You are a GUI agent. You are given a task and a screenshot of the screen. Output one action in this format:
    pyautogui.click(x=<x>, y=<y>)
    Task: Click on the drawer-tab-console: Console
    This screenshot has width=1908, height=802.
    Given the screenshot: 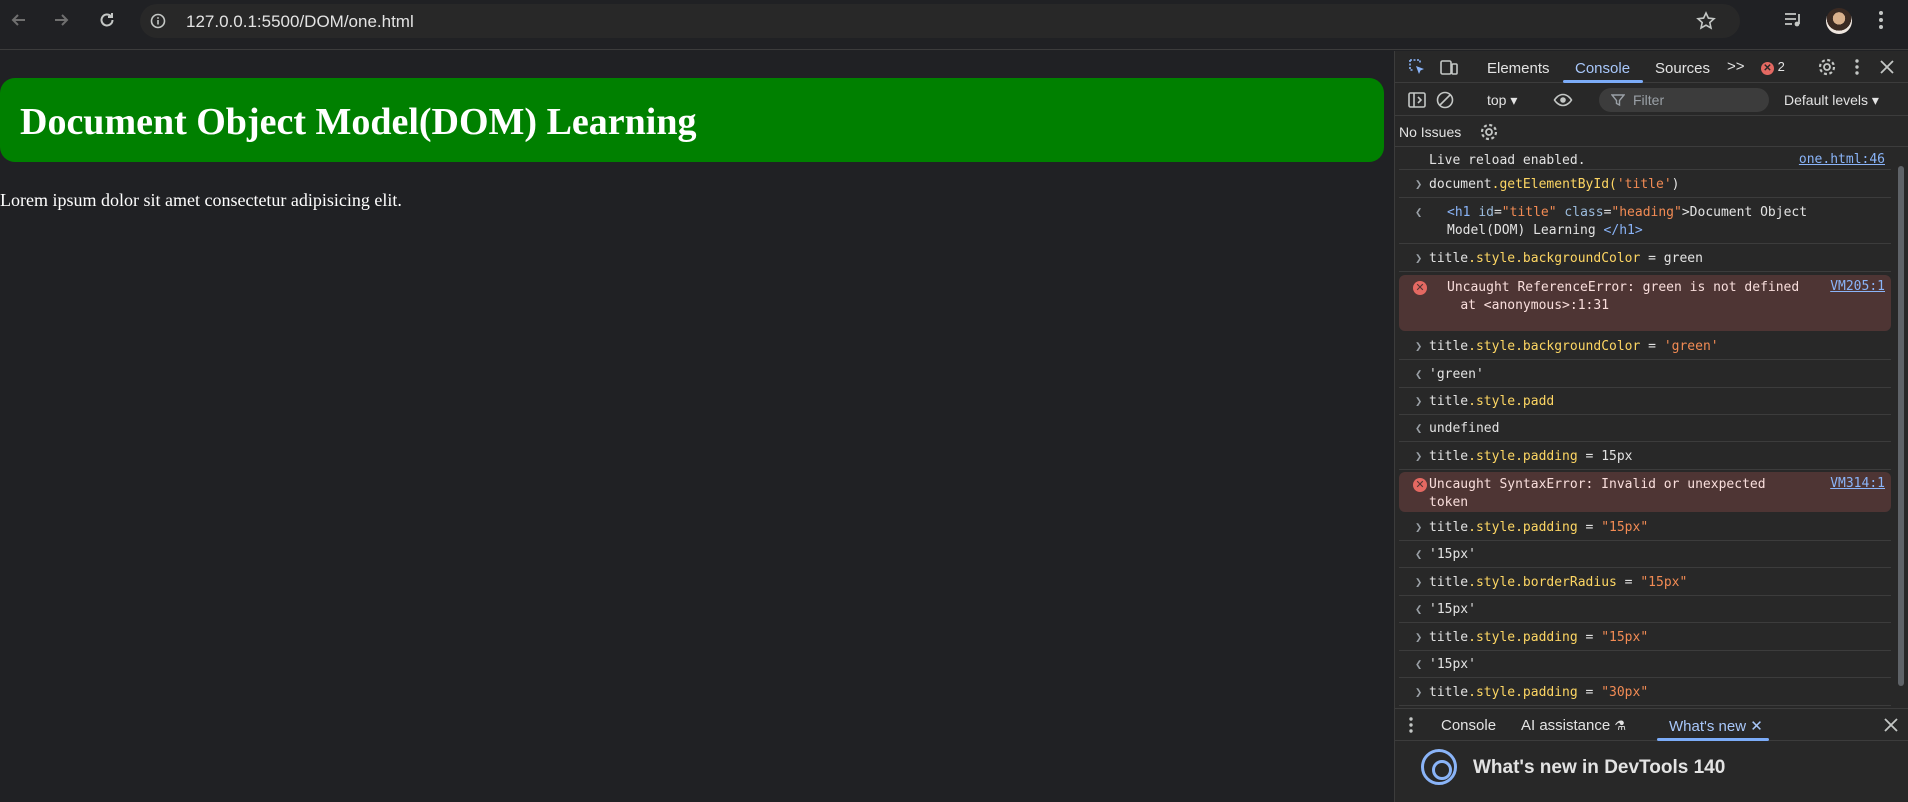 What is the action you would take?
    pyautogui.click(x=1468, y=725)
    